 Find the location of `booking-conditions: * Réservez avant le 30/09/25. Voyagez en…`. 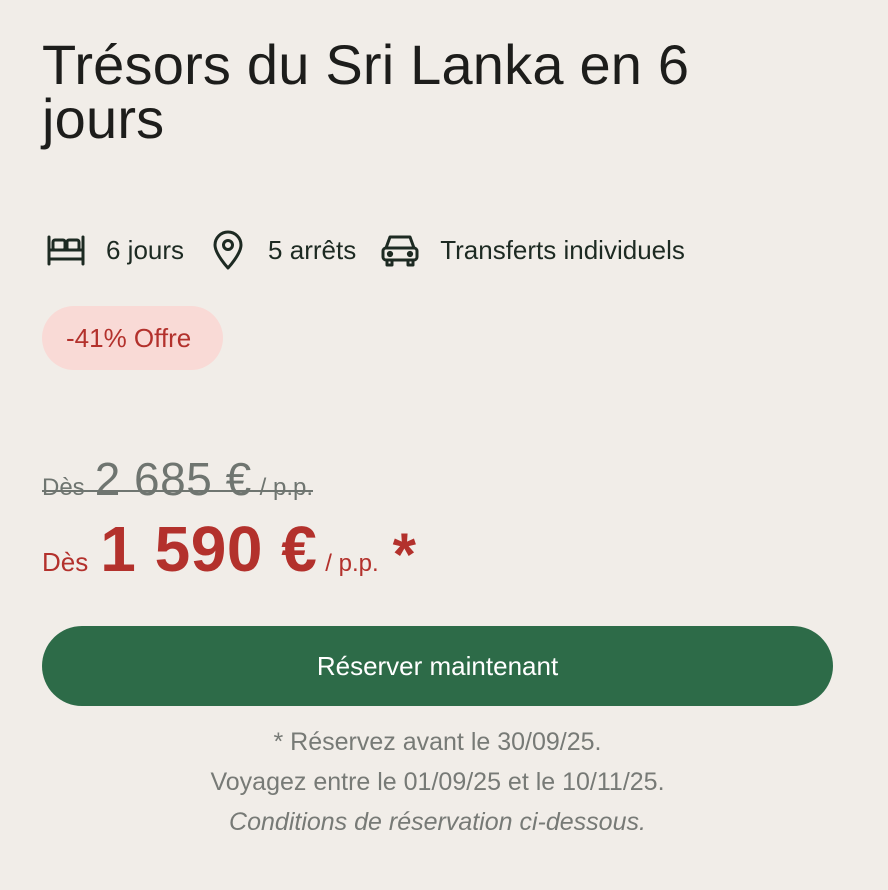

booking-conditions: * Réservez avant le 30/09/25. Voyagez en… is located at coordinates (437, 782).